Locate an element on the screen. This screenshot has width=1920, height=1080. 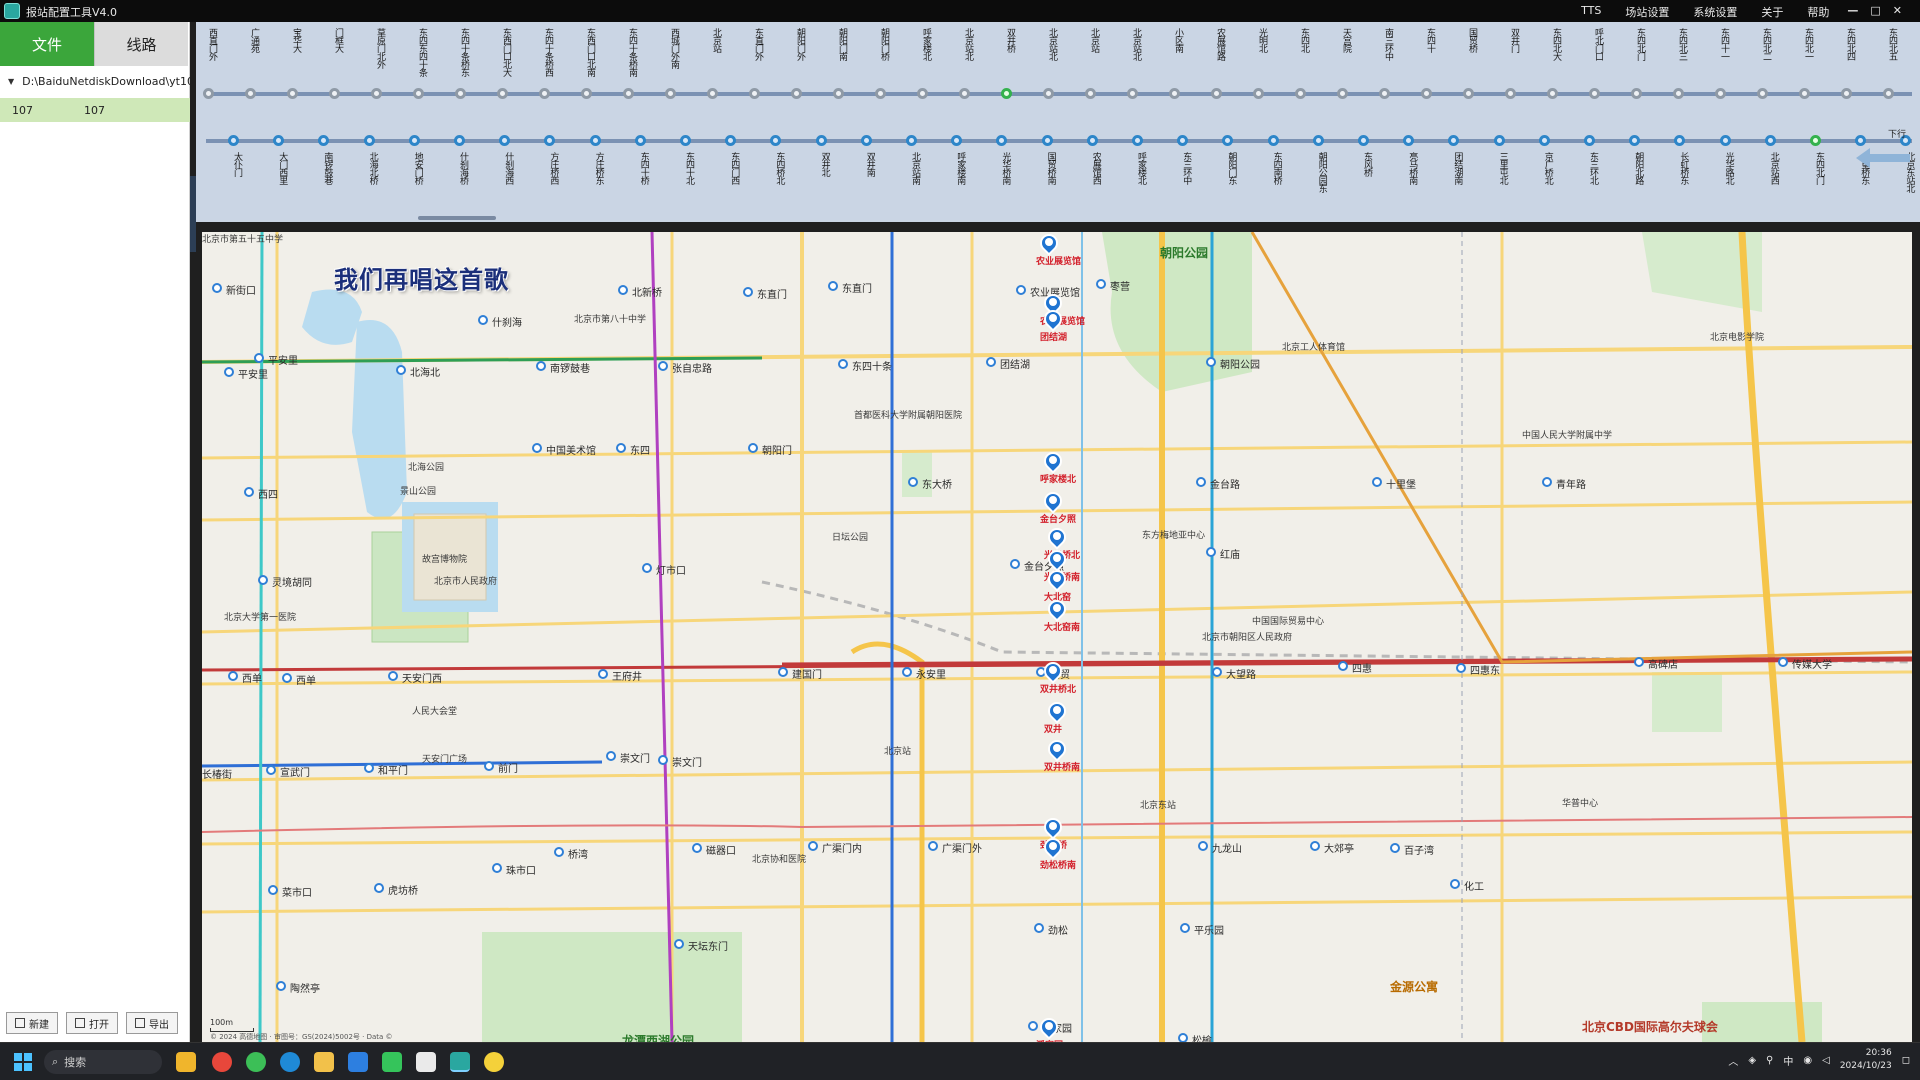
open-button: 打开 is located at coordinates (92, 1023).